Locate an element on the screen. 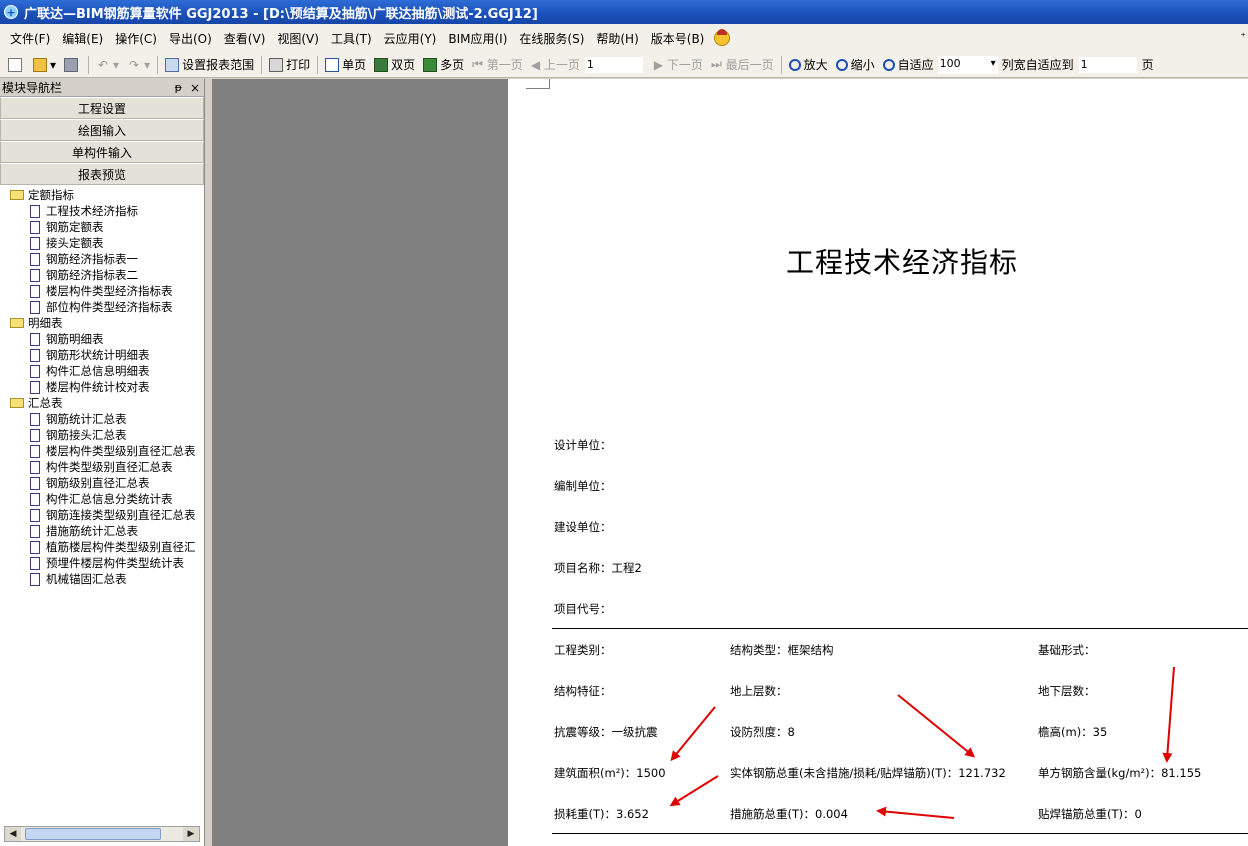  next-page-icon: ▶ is located at coordinates (660, 64).